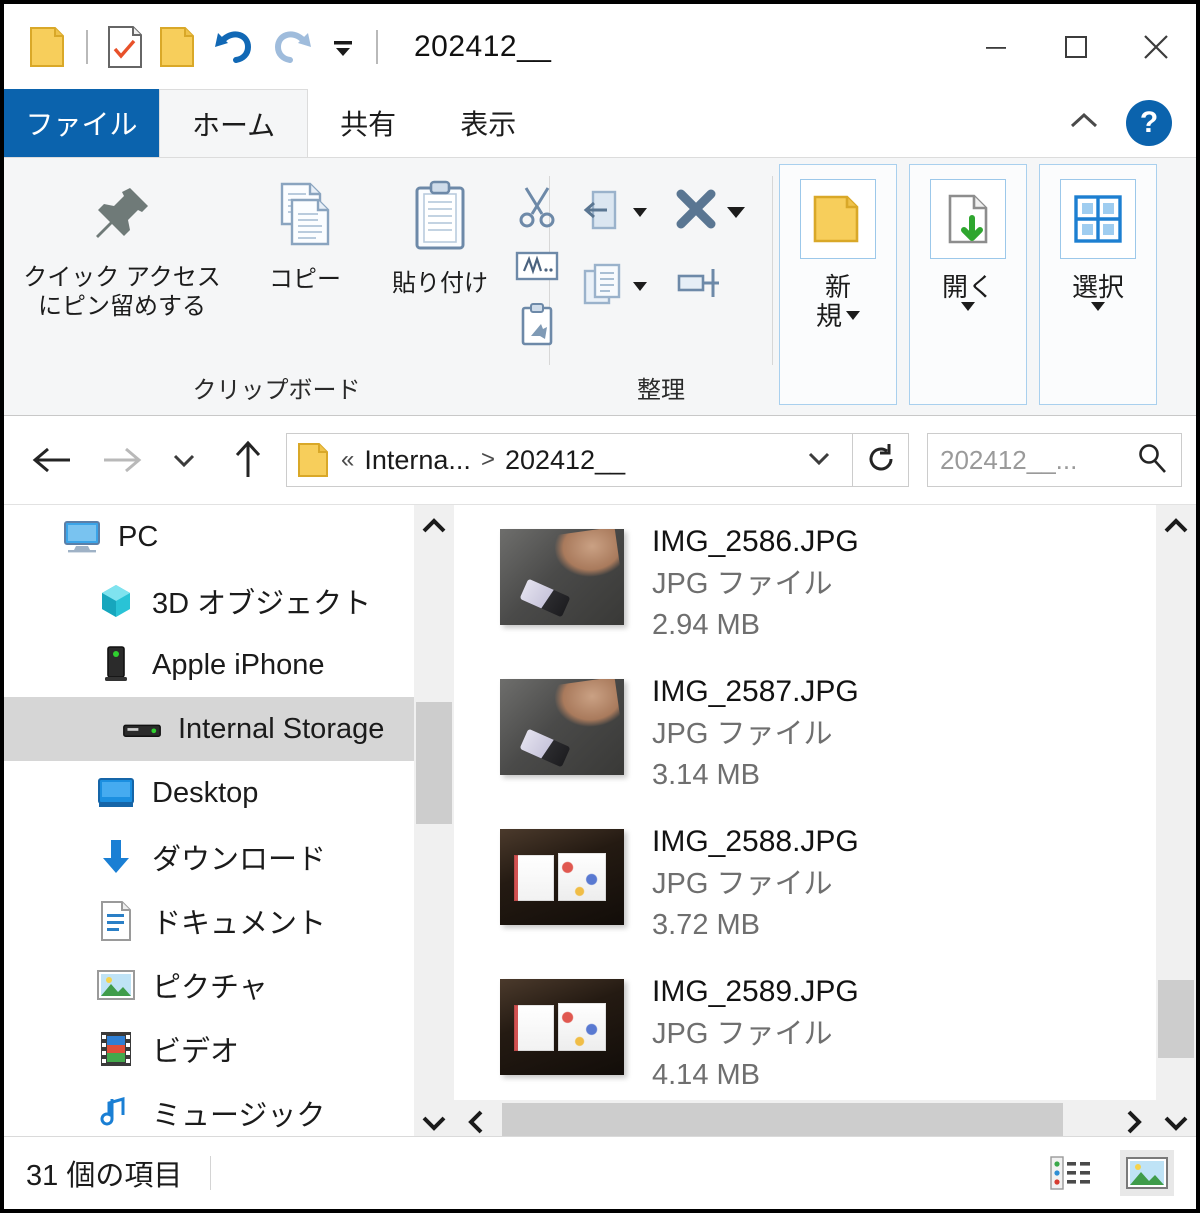  Describe the element at coordinates (239, 924) in the screenshot. I see `sidebar-item-label: ドキュメント` at that location.